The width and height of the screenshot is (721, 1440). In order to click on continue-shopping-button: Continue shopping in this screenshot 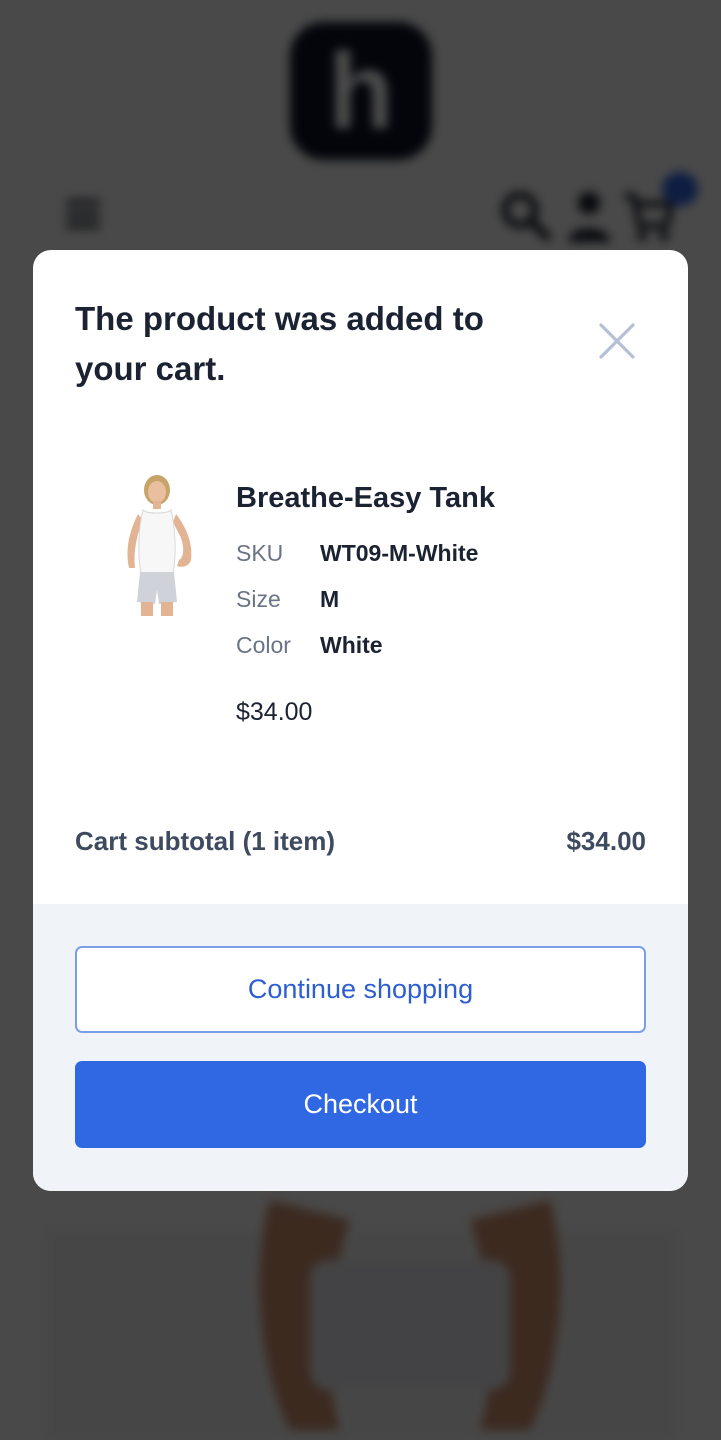, I will do `click(360, 989)`.